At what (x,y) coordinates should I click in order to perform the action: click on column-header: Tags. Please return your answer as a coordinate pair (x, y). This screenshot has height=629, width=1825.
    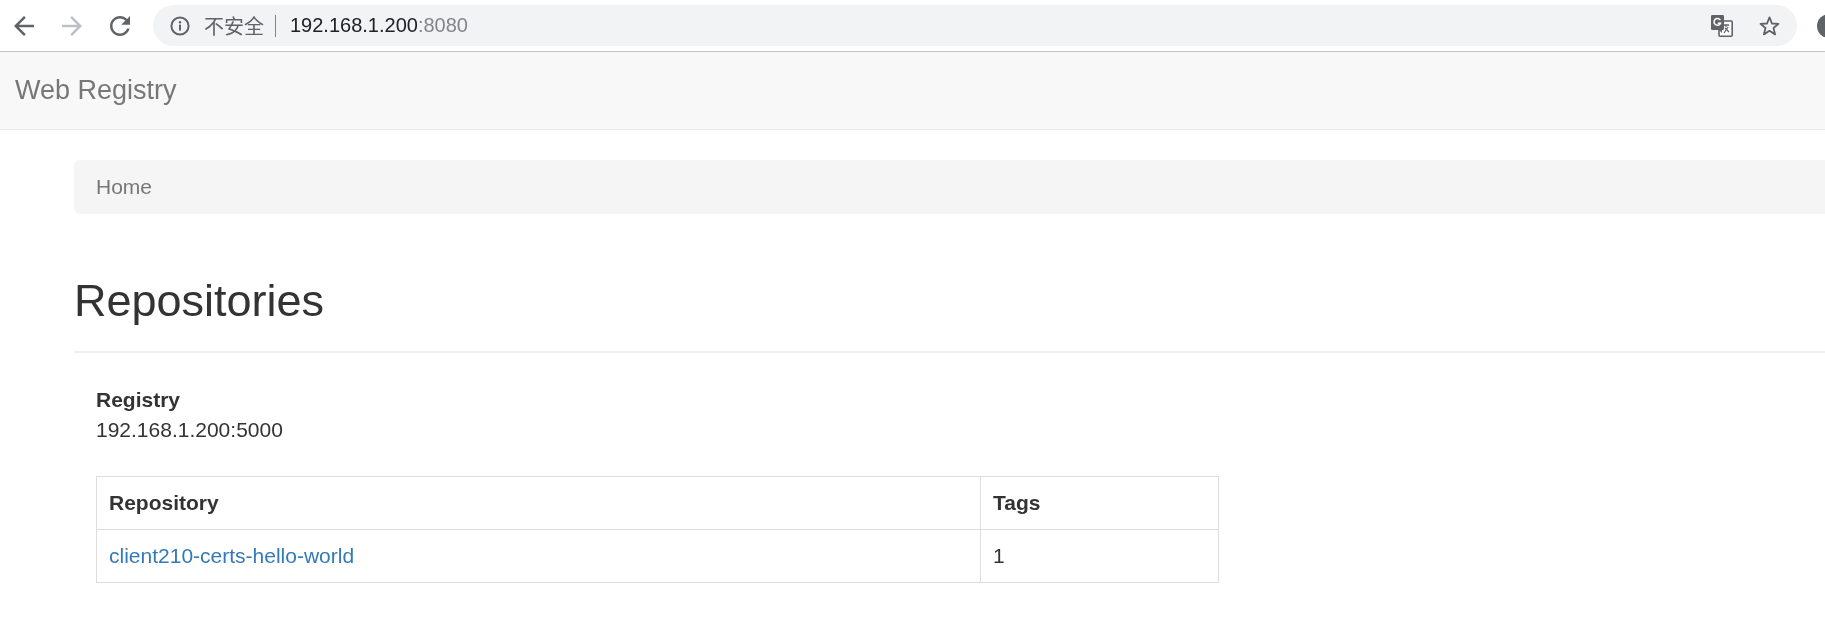
    Looking at the image, I should click on (1099, 502).